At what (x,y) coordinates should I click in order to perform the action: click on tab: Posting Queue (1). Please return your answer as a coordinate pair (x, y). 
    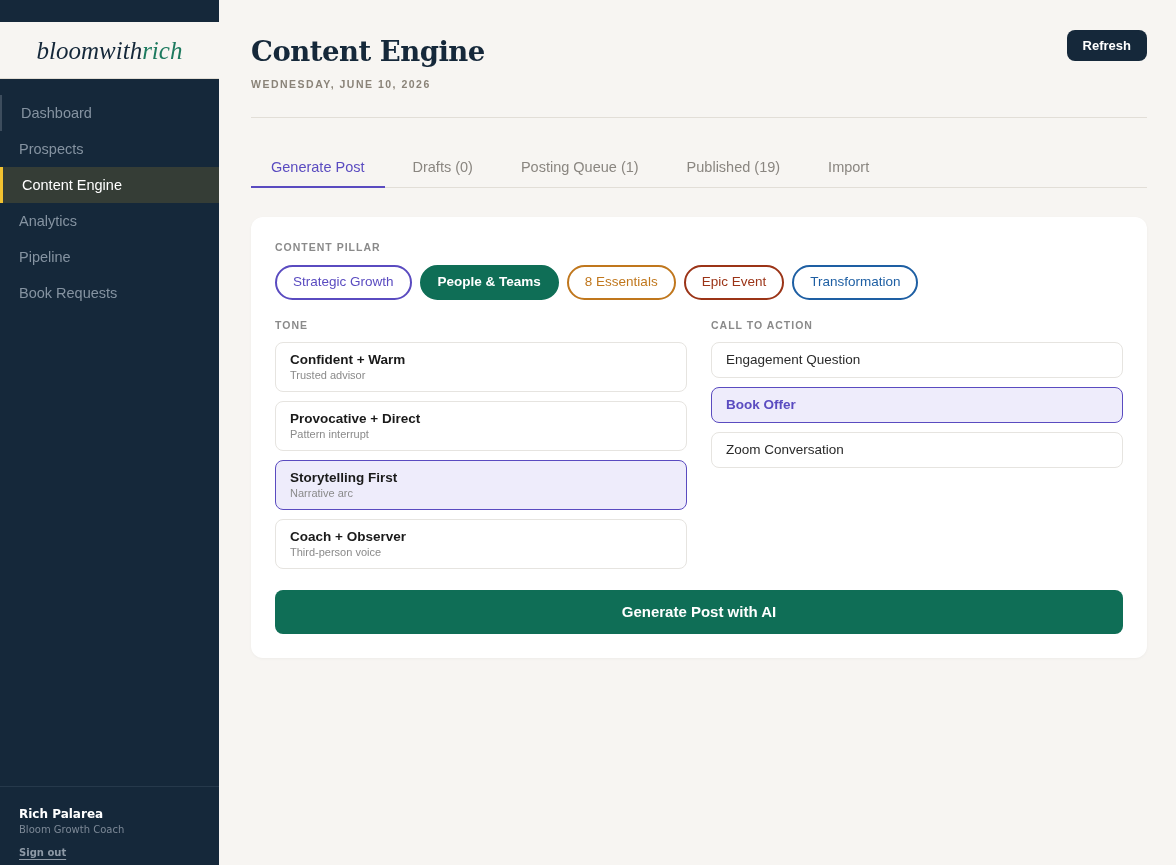
    Looking at the image, I should click on (579, 168).